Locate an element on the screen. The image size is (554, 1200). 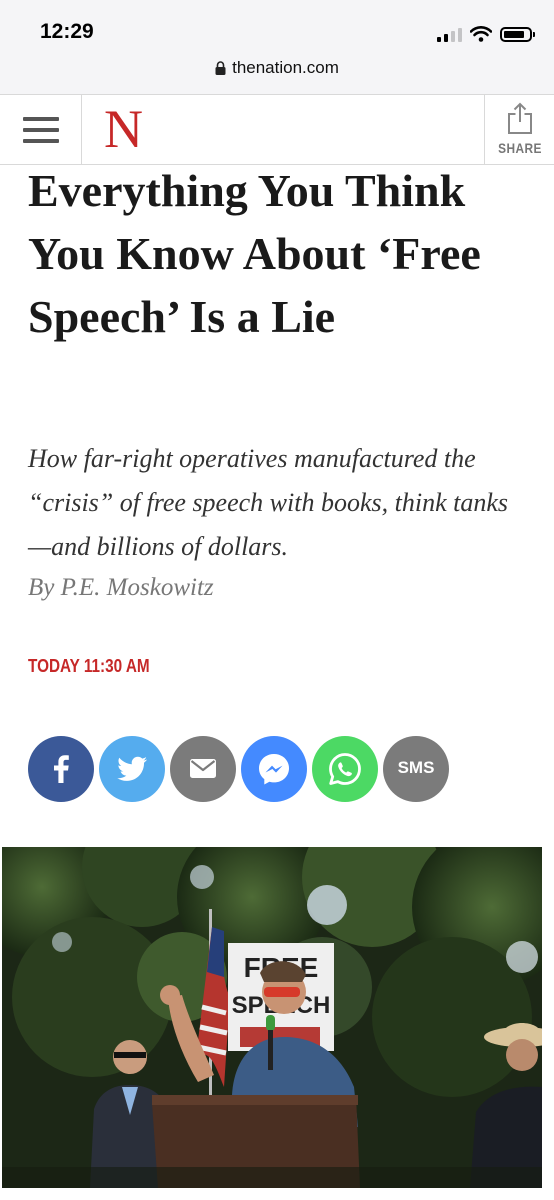
url-text: thenation.com is located at coordinates (285, 67).